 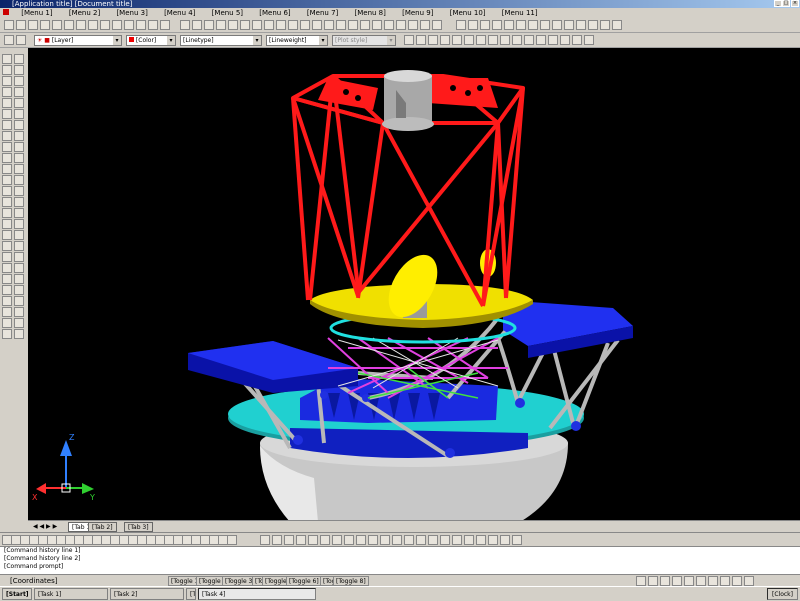 I want to click on status-toggle-model: [Toggle 8], so click(x=351, y=581).